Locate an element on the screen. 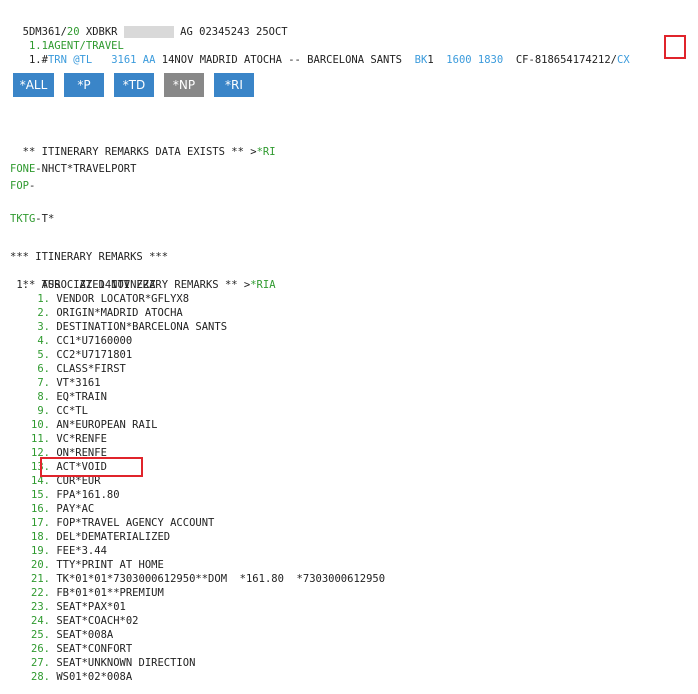 This screenshot has width=698, height=694. remark-row: 22. FB*01*01**PREMIUM is located at coordinates (94, 593).